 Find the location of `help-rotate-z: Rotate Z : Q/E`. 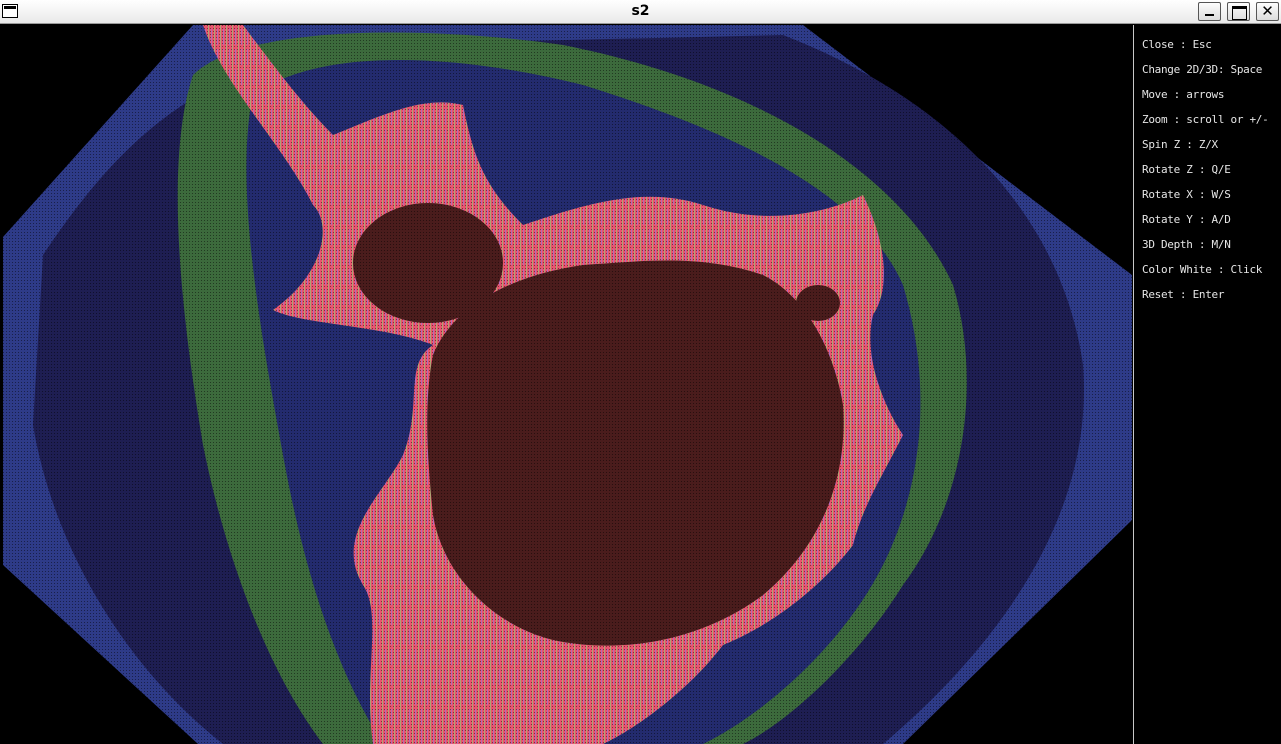

help-rotate-z: Rotate Z : Q/E is located at coordinates (1186, 169).